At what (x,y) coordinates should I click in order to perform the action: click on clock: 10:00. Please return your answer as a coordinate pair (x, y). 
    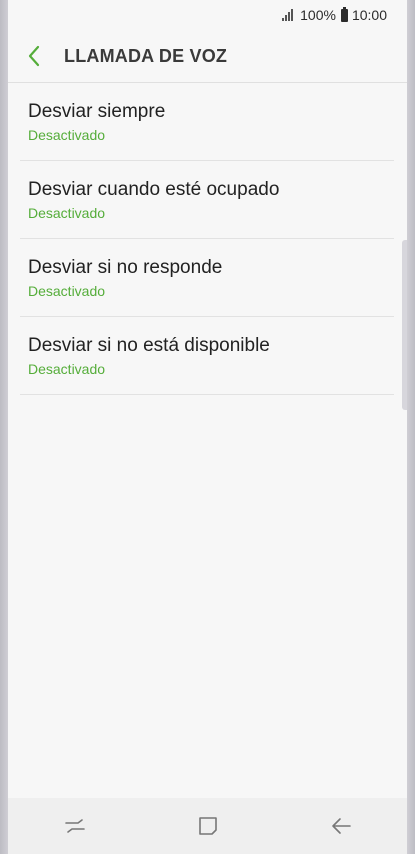
    Looking at the image, I should click on (369, 15).